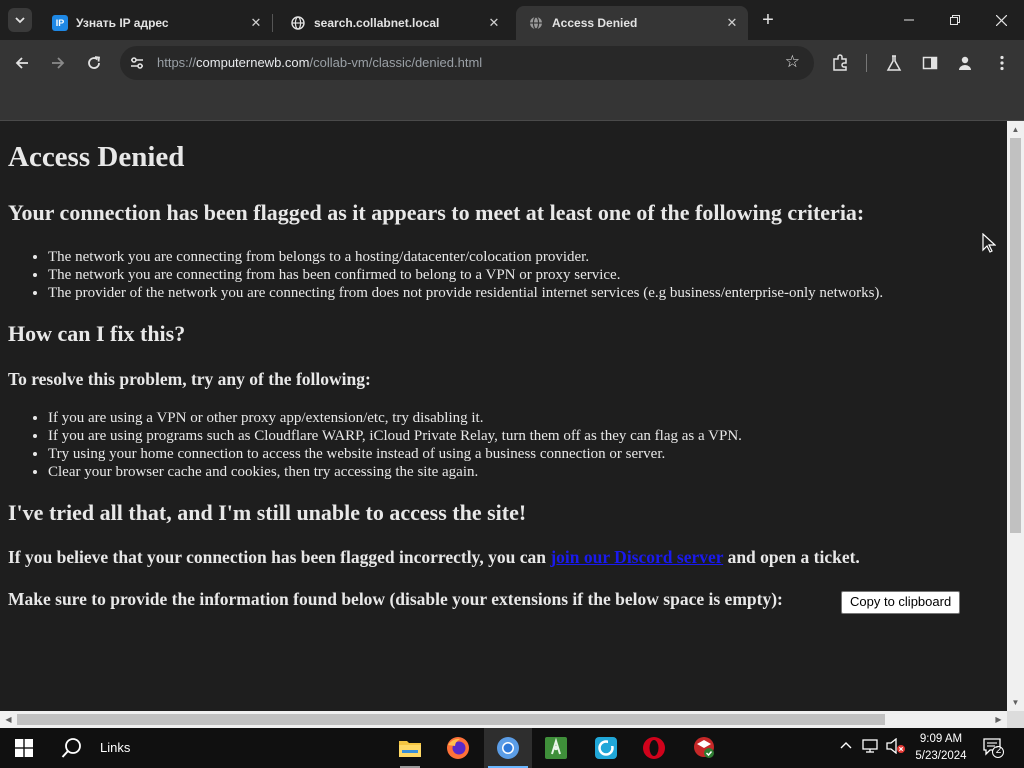  Describe the element at coordinates (894, 63) in the screenshot. I see `labs-flask-icon` at that location.